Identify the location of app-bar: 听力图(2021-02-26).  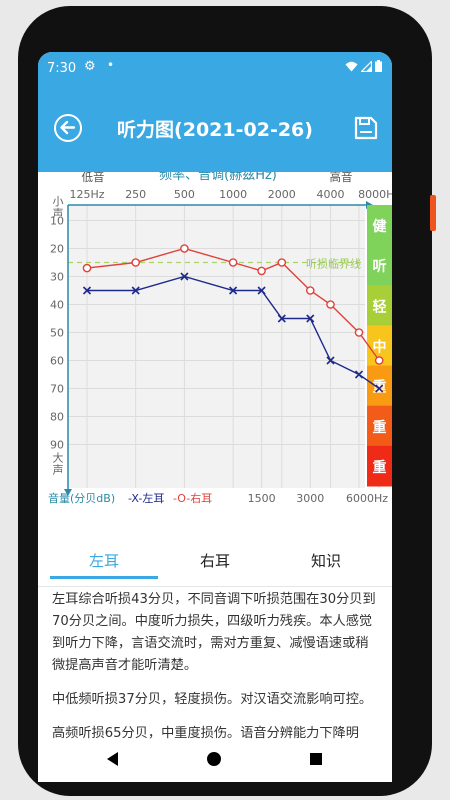
(215, 129).